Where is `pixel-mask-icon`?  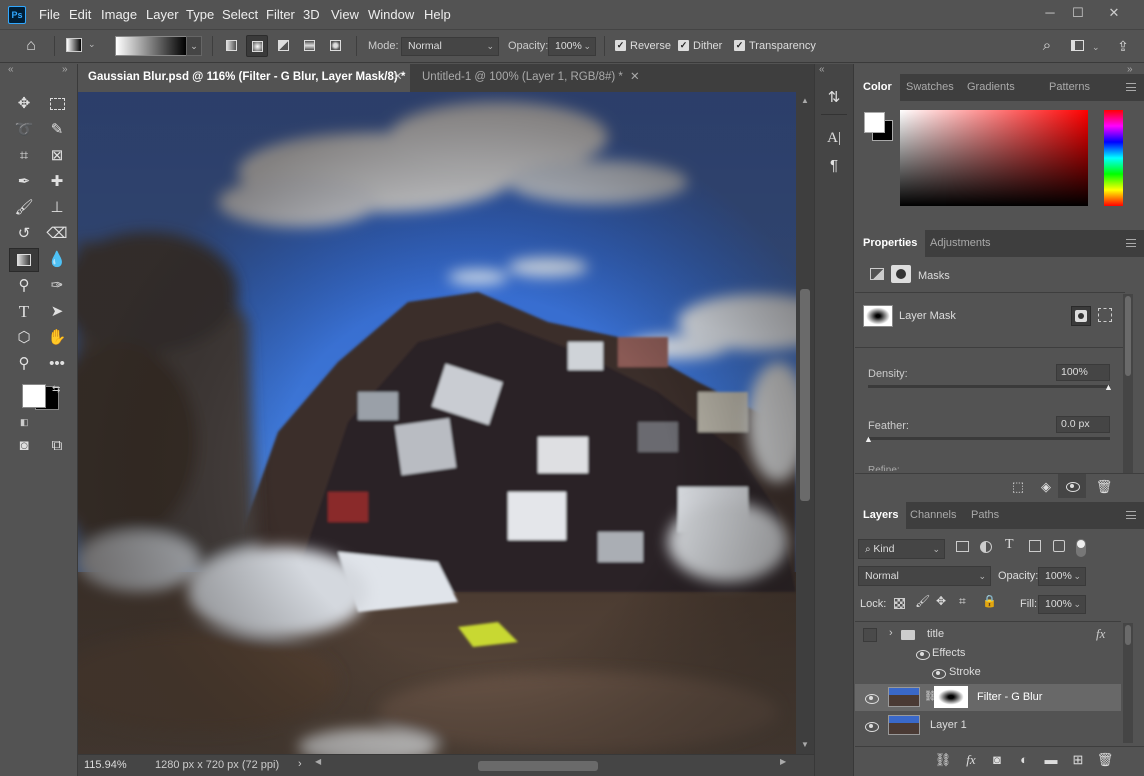 pixel-mask-icon is located at coordinates (1081, 316).